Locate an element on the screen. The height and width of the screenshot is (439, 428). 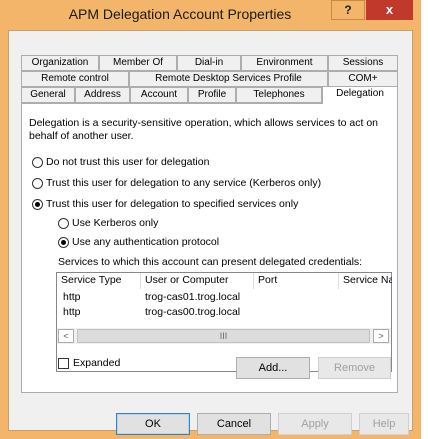
column-header-service-type: Service Type is located at coordinates (99, 281).